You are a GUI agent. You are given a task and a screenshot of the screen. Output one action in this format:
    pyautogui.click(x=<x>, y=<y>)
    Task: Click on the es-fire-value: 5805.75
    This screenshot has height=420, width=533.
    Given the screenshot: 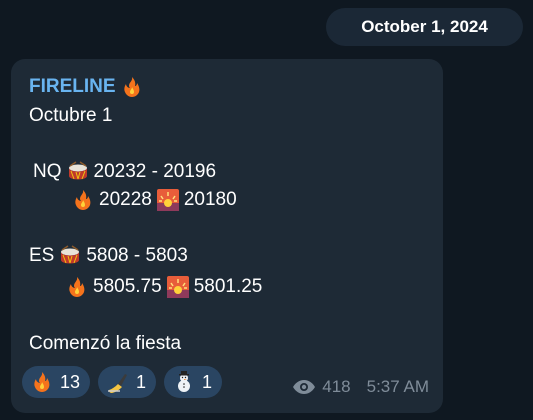 What is the action you would take?
    pyautogui.click(x=127, y=286)
    